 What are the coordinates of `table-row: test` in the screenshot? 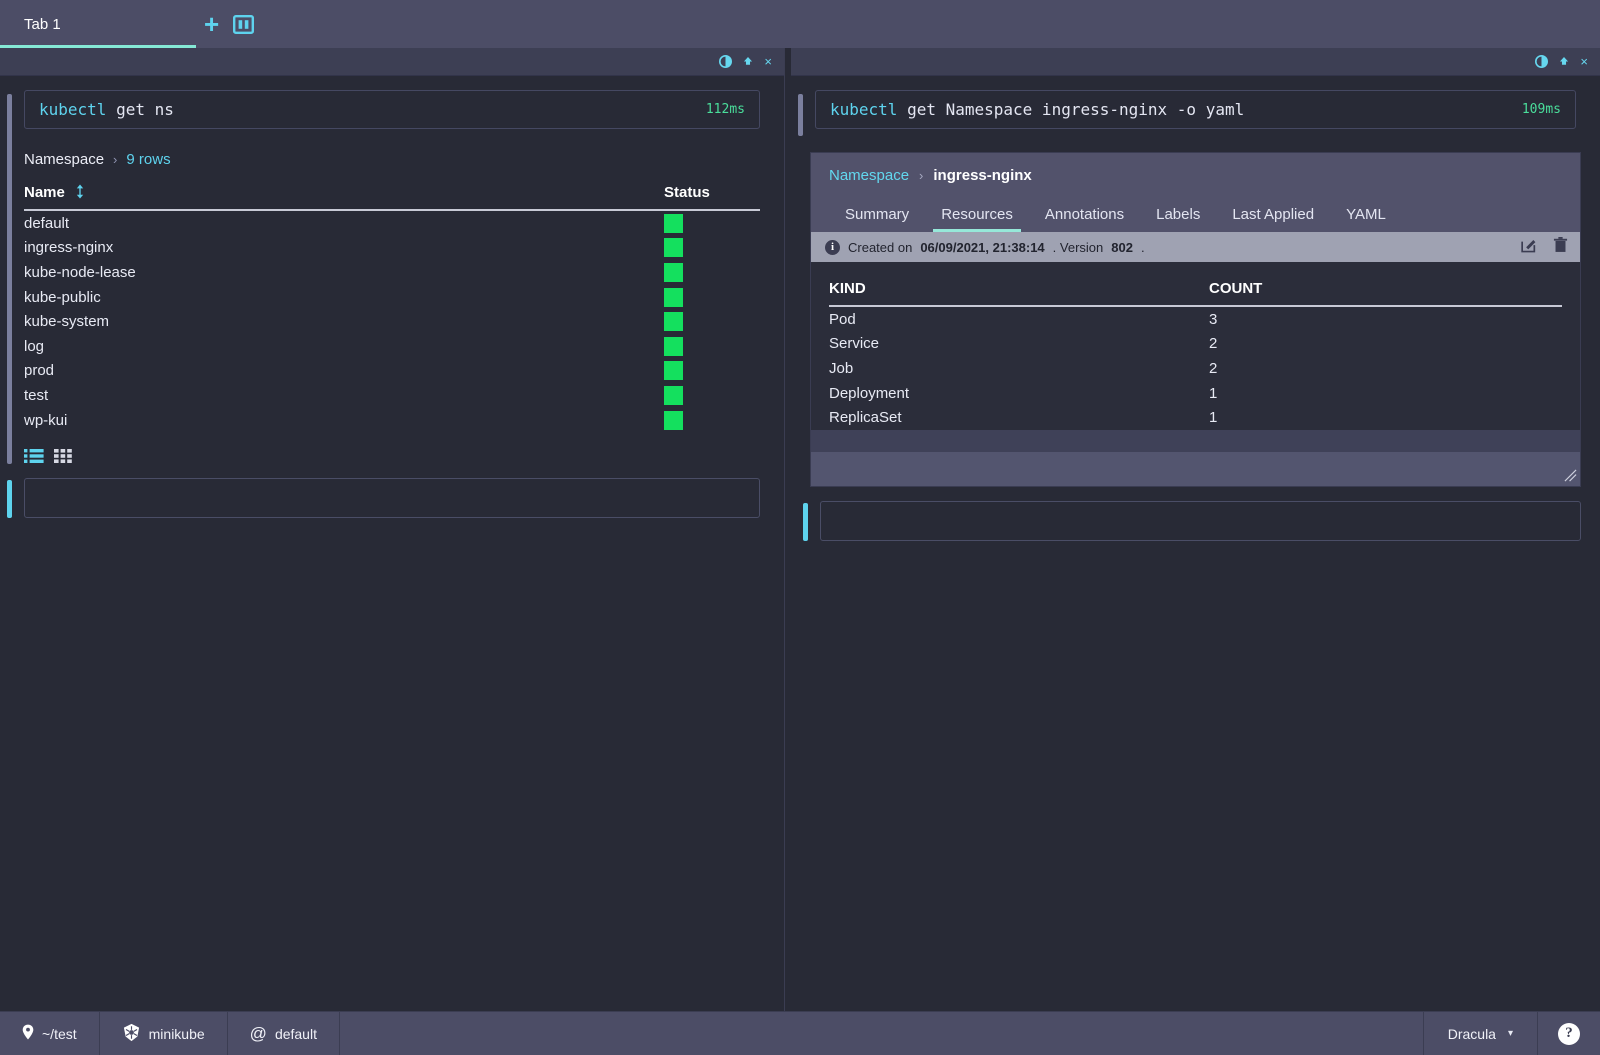 It's located at (392, 395).